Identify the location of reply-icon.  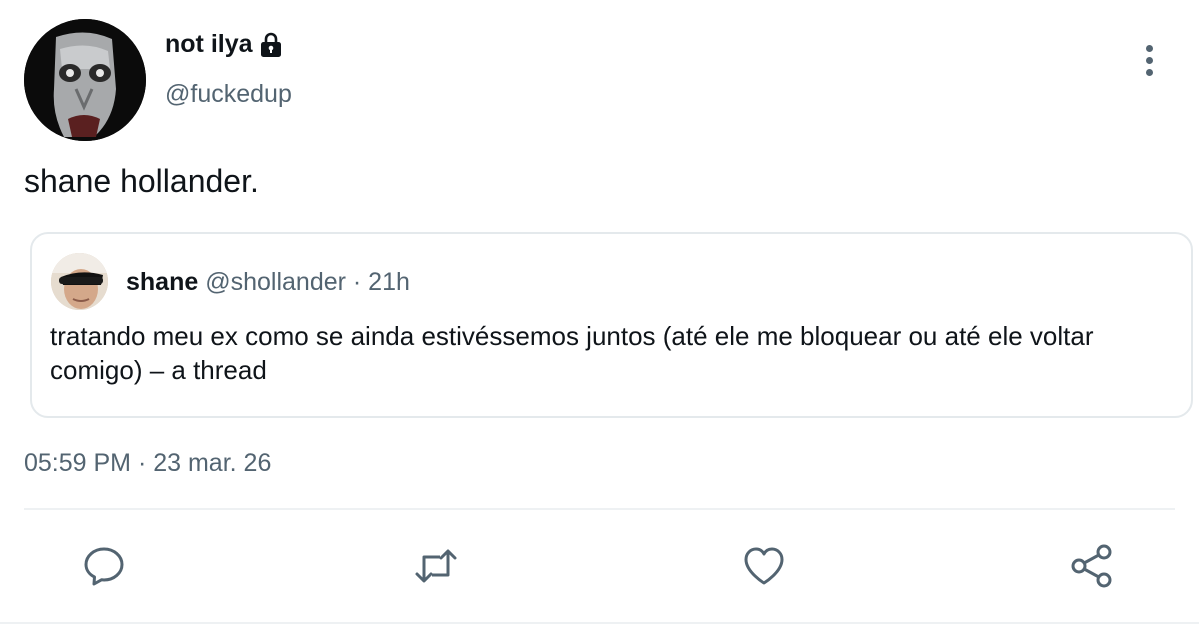
(104, 566).